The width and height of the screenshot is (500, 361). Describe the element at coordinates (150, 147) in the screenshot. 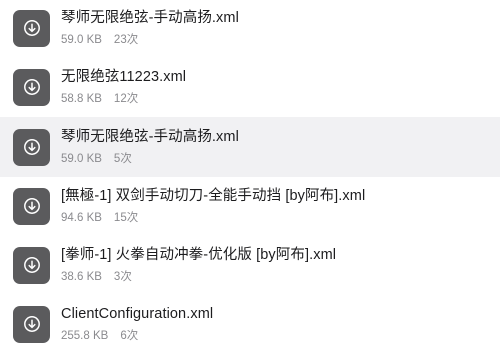

I see `file-text: 琴师无限绝弦-手动高扬.xml 59.0 KB 5次` at that location.